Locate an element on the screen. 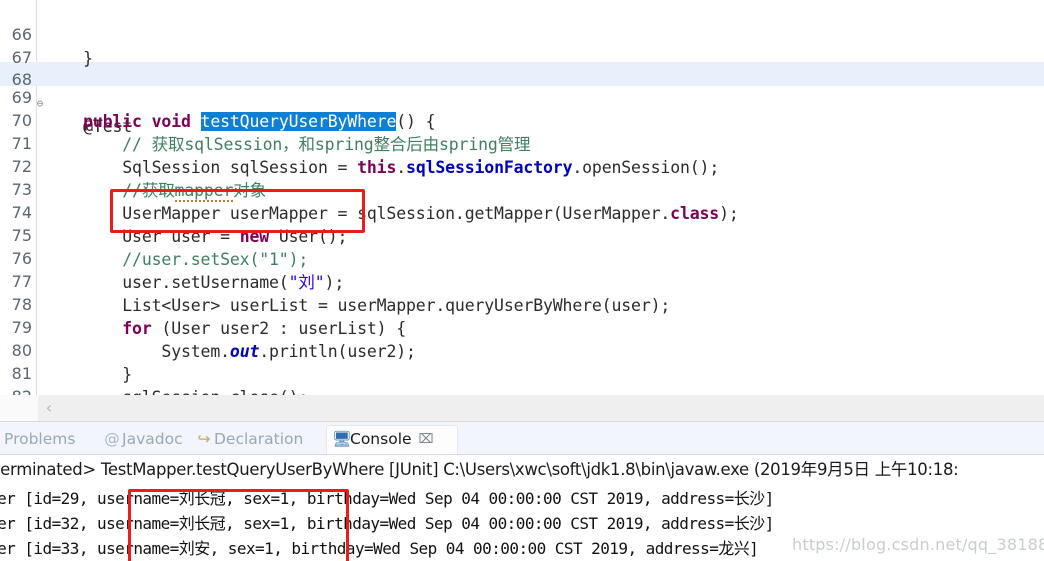 The image size is (1044, 561). tab-javadoc-label: Javadoc is located at coordinates (152, 439).